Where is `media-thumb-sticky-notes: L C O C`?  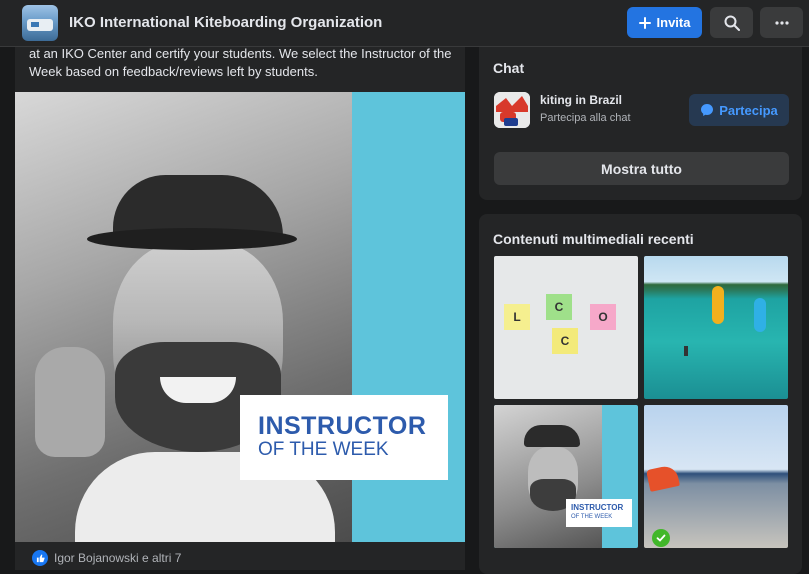
media-thumb-sticky-notes: L C O C is located at coordinates (566, 327).